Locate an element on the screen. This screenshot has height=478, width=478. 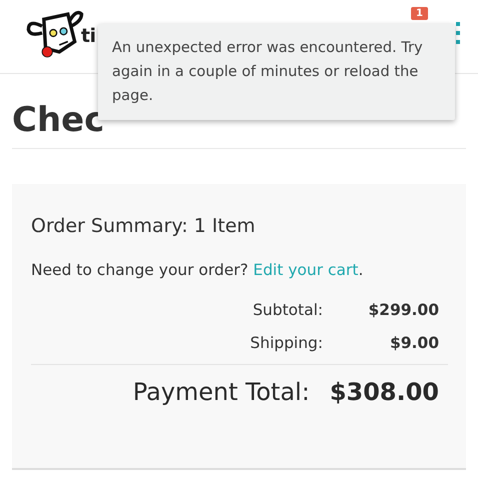
change-prompt: Need to change your order? is located at coordinates (139, 270).